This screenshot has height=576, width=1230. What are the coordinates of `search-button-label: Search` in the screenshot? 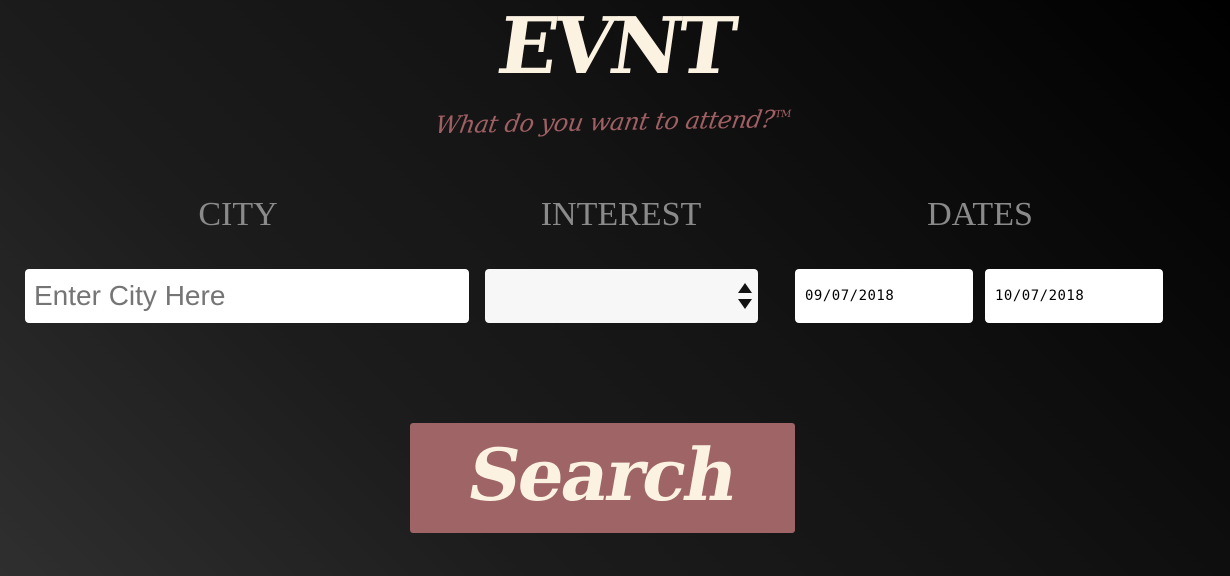 It's located at (602, 474).